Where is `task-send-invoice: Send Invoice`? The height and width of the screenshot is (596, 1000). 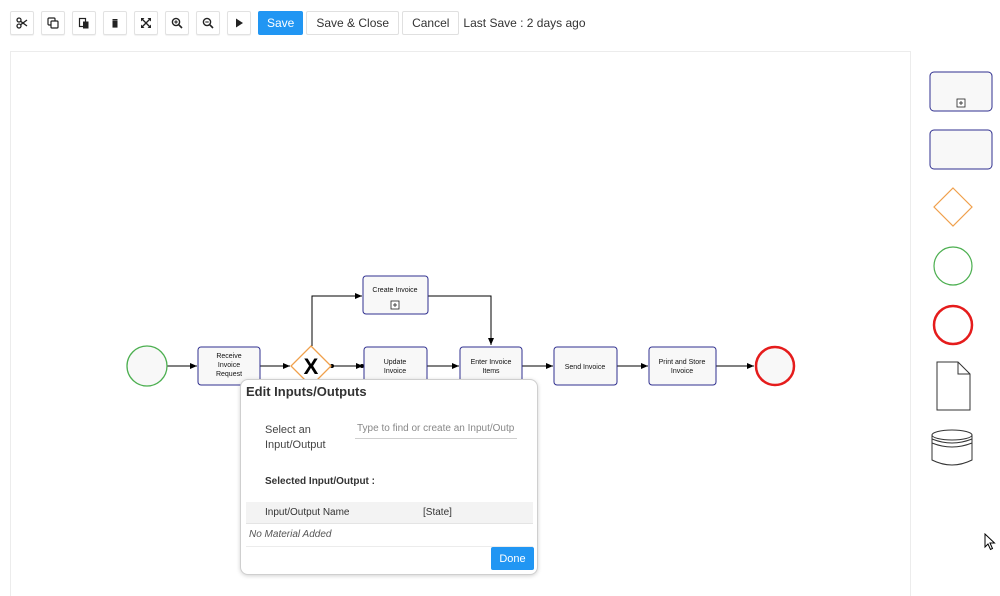 task-send-invoice: Send Invoice is located at coordinates (585, 366).